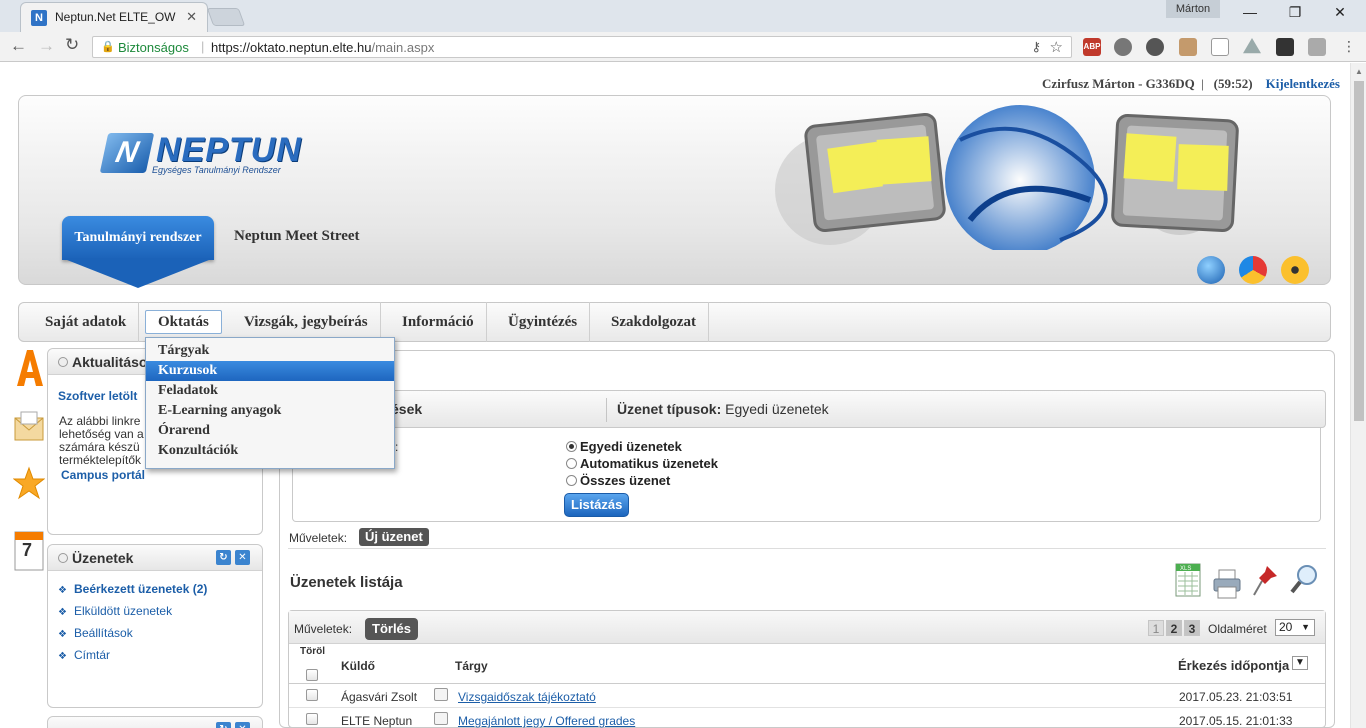 The width and height of the screenshot is (1366, 728). I want to click on software-download-link: Szoftver letölt, so click(97, 396).